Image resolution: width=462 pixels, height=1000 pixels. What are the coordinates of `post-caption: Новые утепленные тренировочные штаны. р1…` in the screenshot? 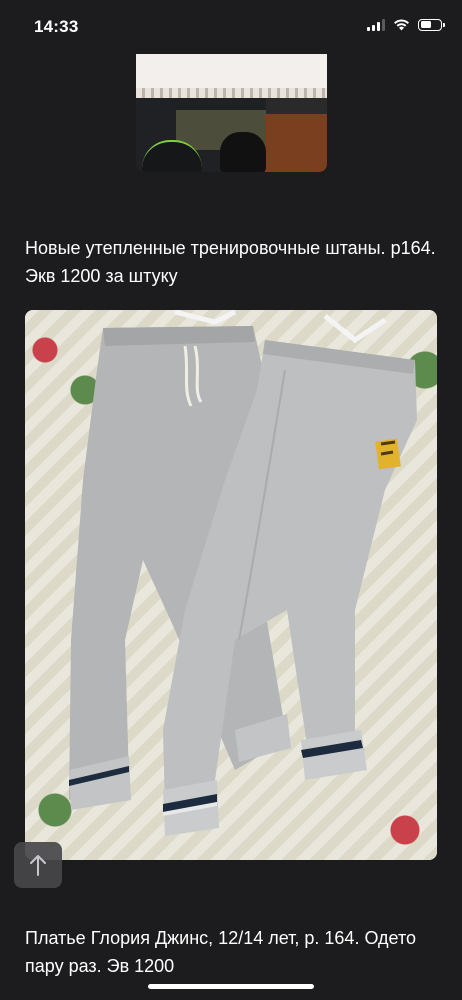 It's located at (230, 262).